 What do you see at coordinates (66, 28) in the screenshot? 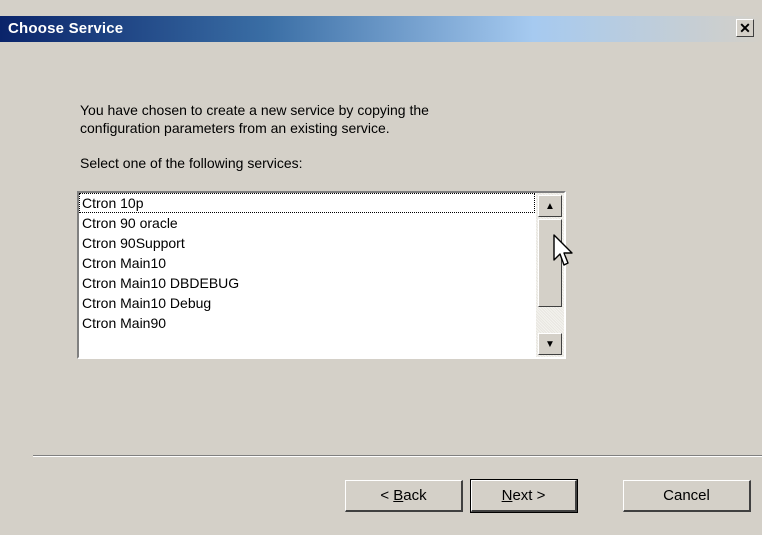
I see `window-title: Choose Service` at bounding box center [66, 28].